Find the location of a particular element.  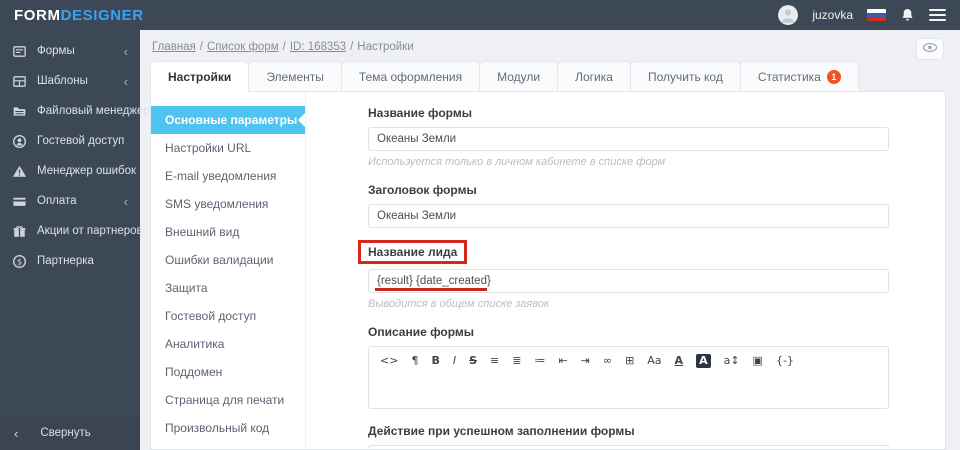

tab-statistics: Статистика 1 is located at coordinates (799, 76).